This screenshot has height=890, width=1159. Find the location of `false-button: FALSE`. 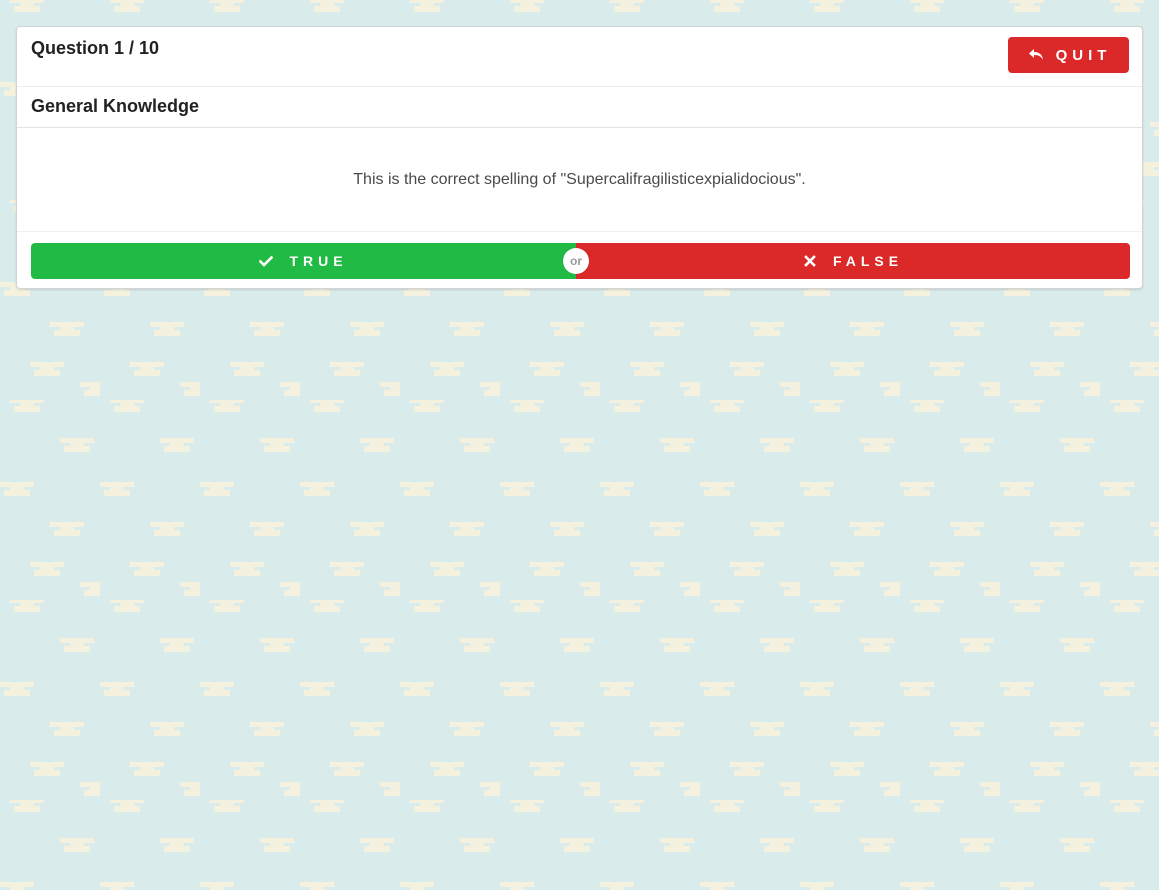

false-button: FALSE is located at coordinates (853, 261).